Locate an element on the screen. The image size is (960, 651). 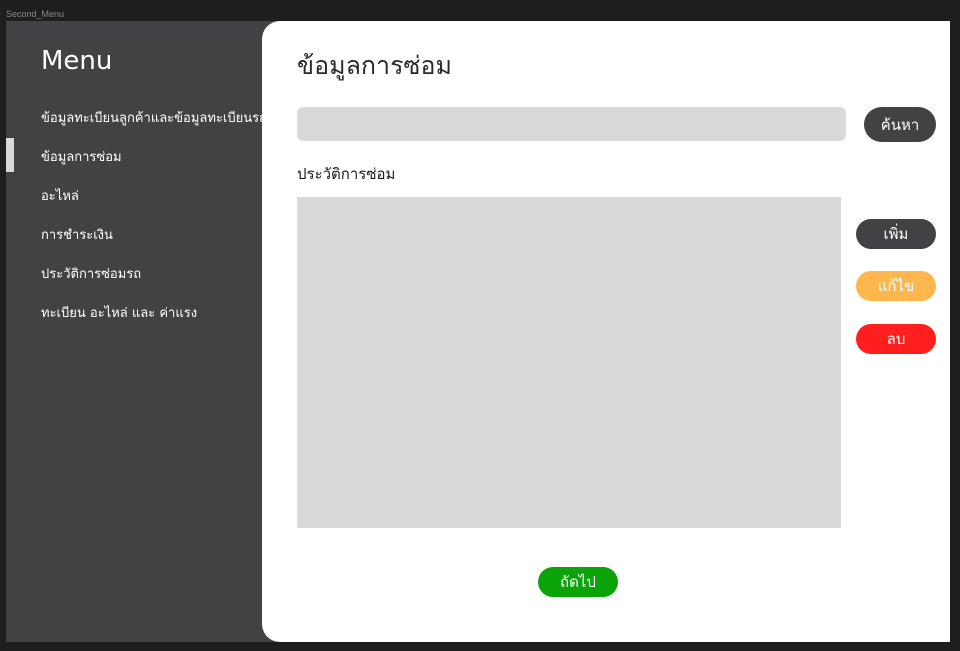
frame-label: Second_Menu is located at coordinates (35, 14).